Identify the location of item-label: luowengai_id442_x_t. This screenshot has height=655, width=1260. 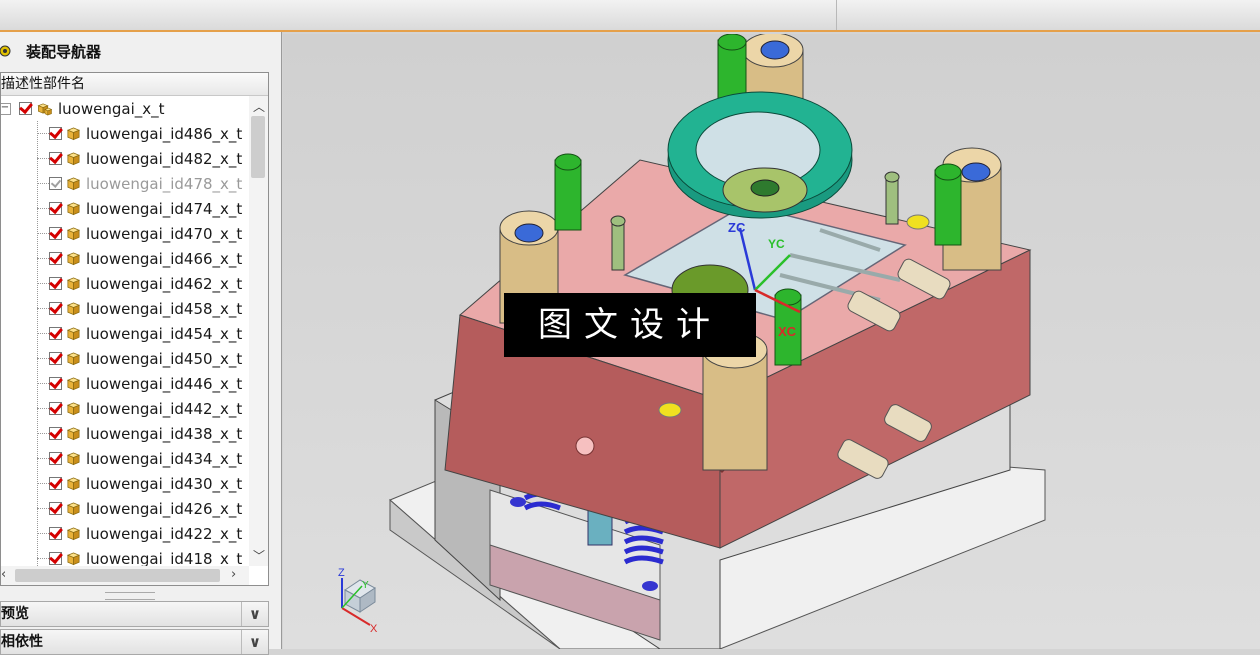
(164, 408).